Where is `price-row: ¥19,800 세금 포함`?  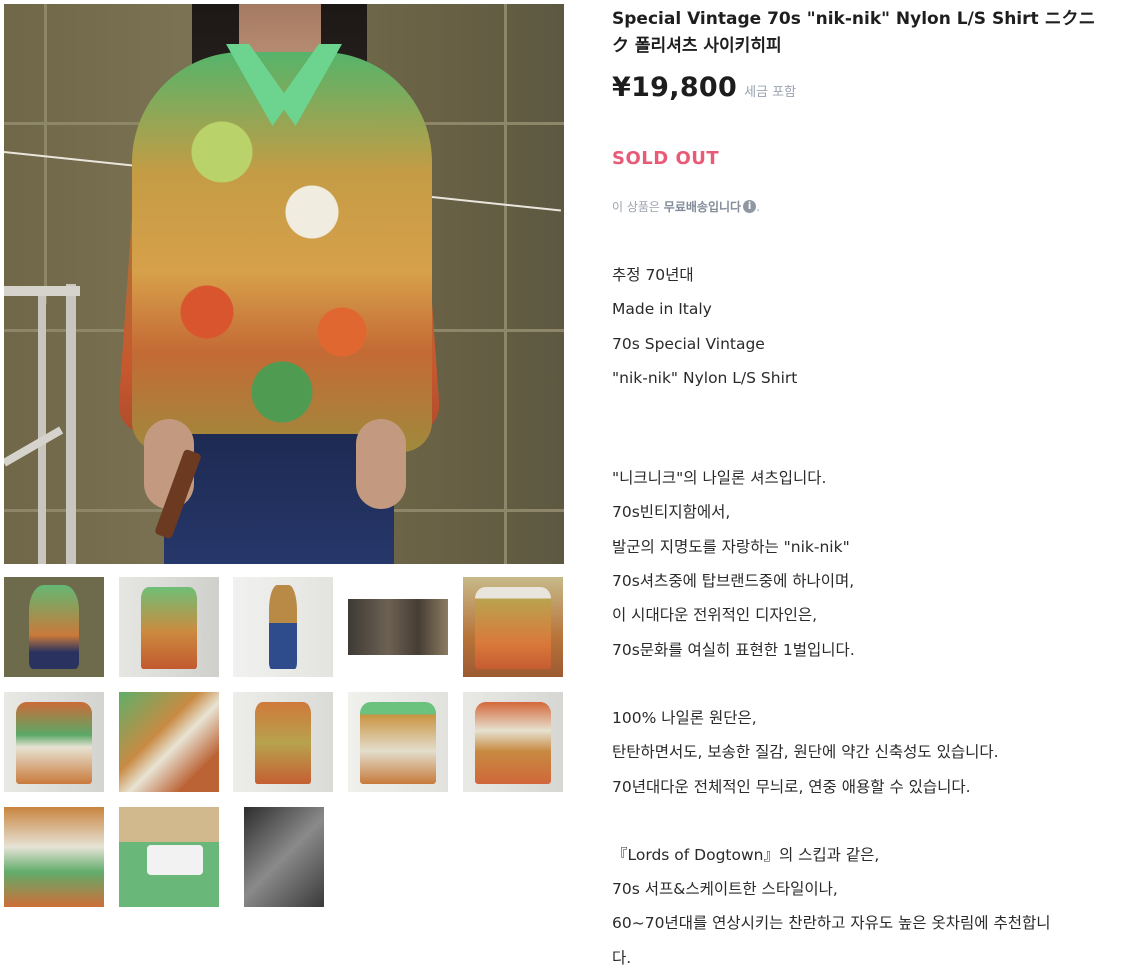 price-row: ¥19,800 세금 포함 is located at coordinates (704, 87).